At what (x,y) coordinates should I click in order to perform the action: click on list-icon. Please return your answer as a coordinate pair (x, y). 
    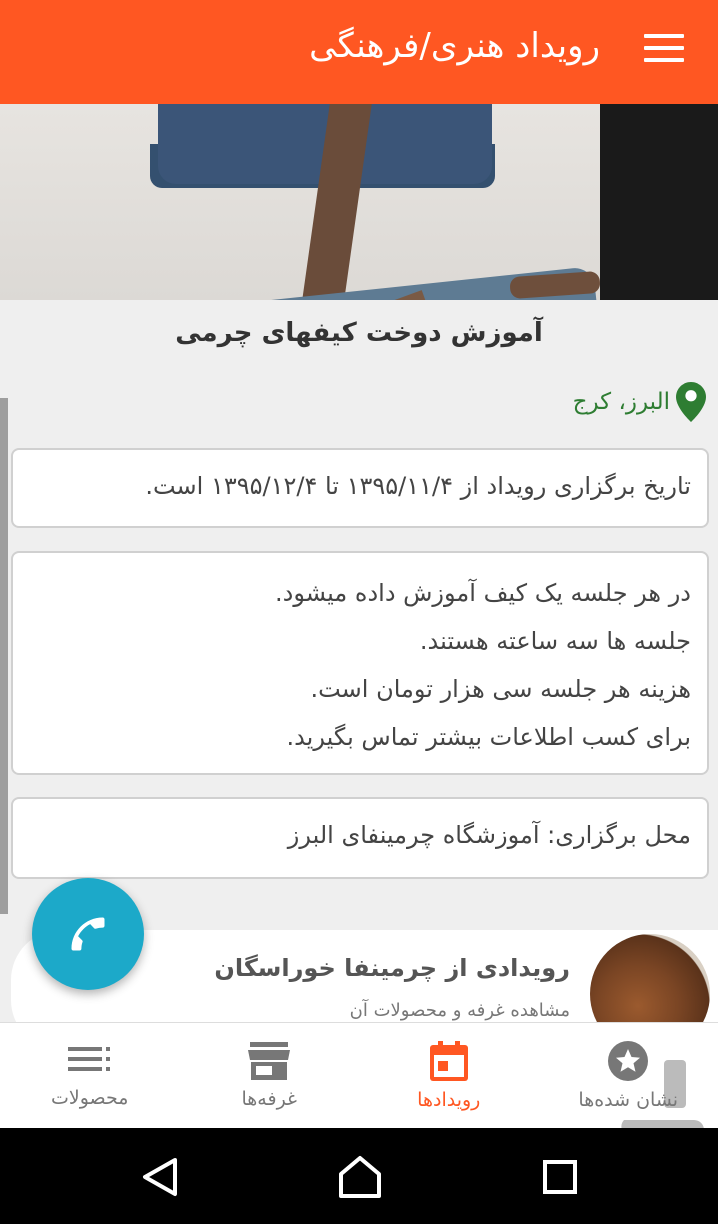
    Looking at the image, I should click on (88, 1058).